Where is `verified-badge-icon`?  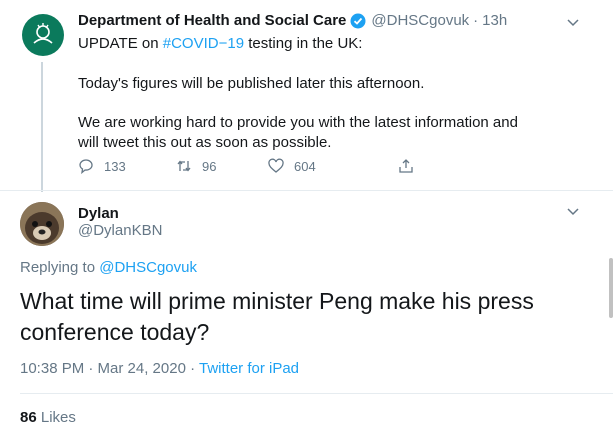
verified-badge-icon is located at coordinates (358, 20).